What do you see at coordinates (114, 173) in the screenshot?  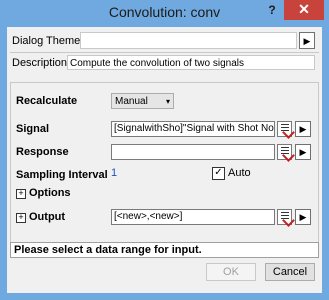 I see `sampling-interval-value: 1` at bounding box center [114, 173].